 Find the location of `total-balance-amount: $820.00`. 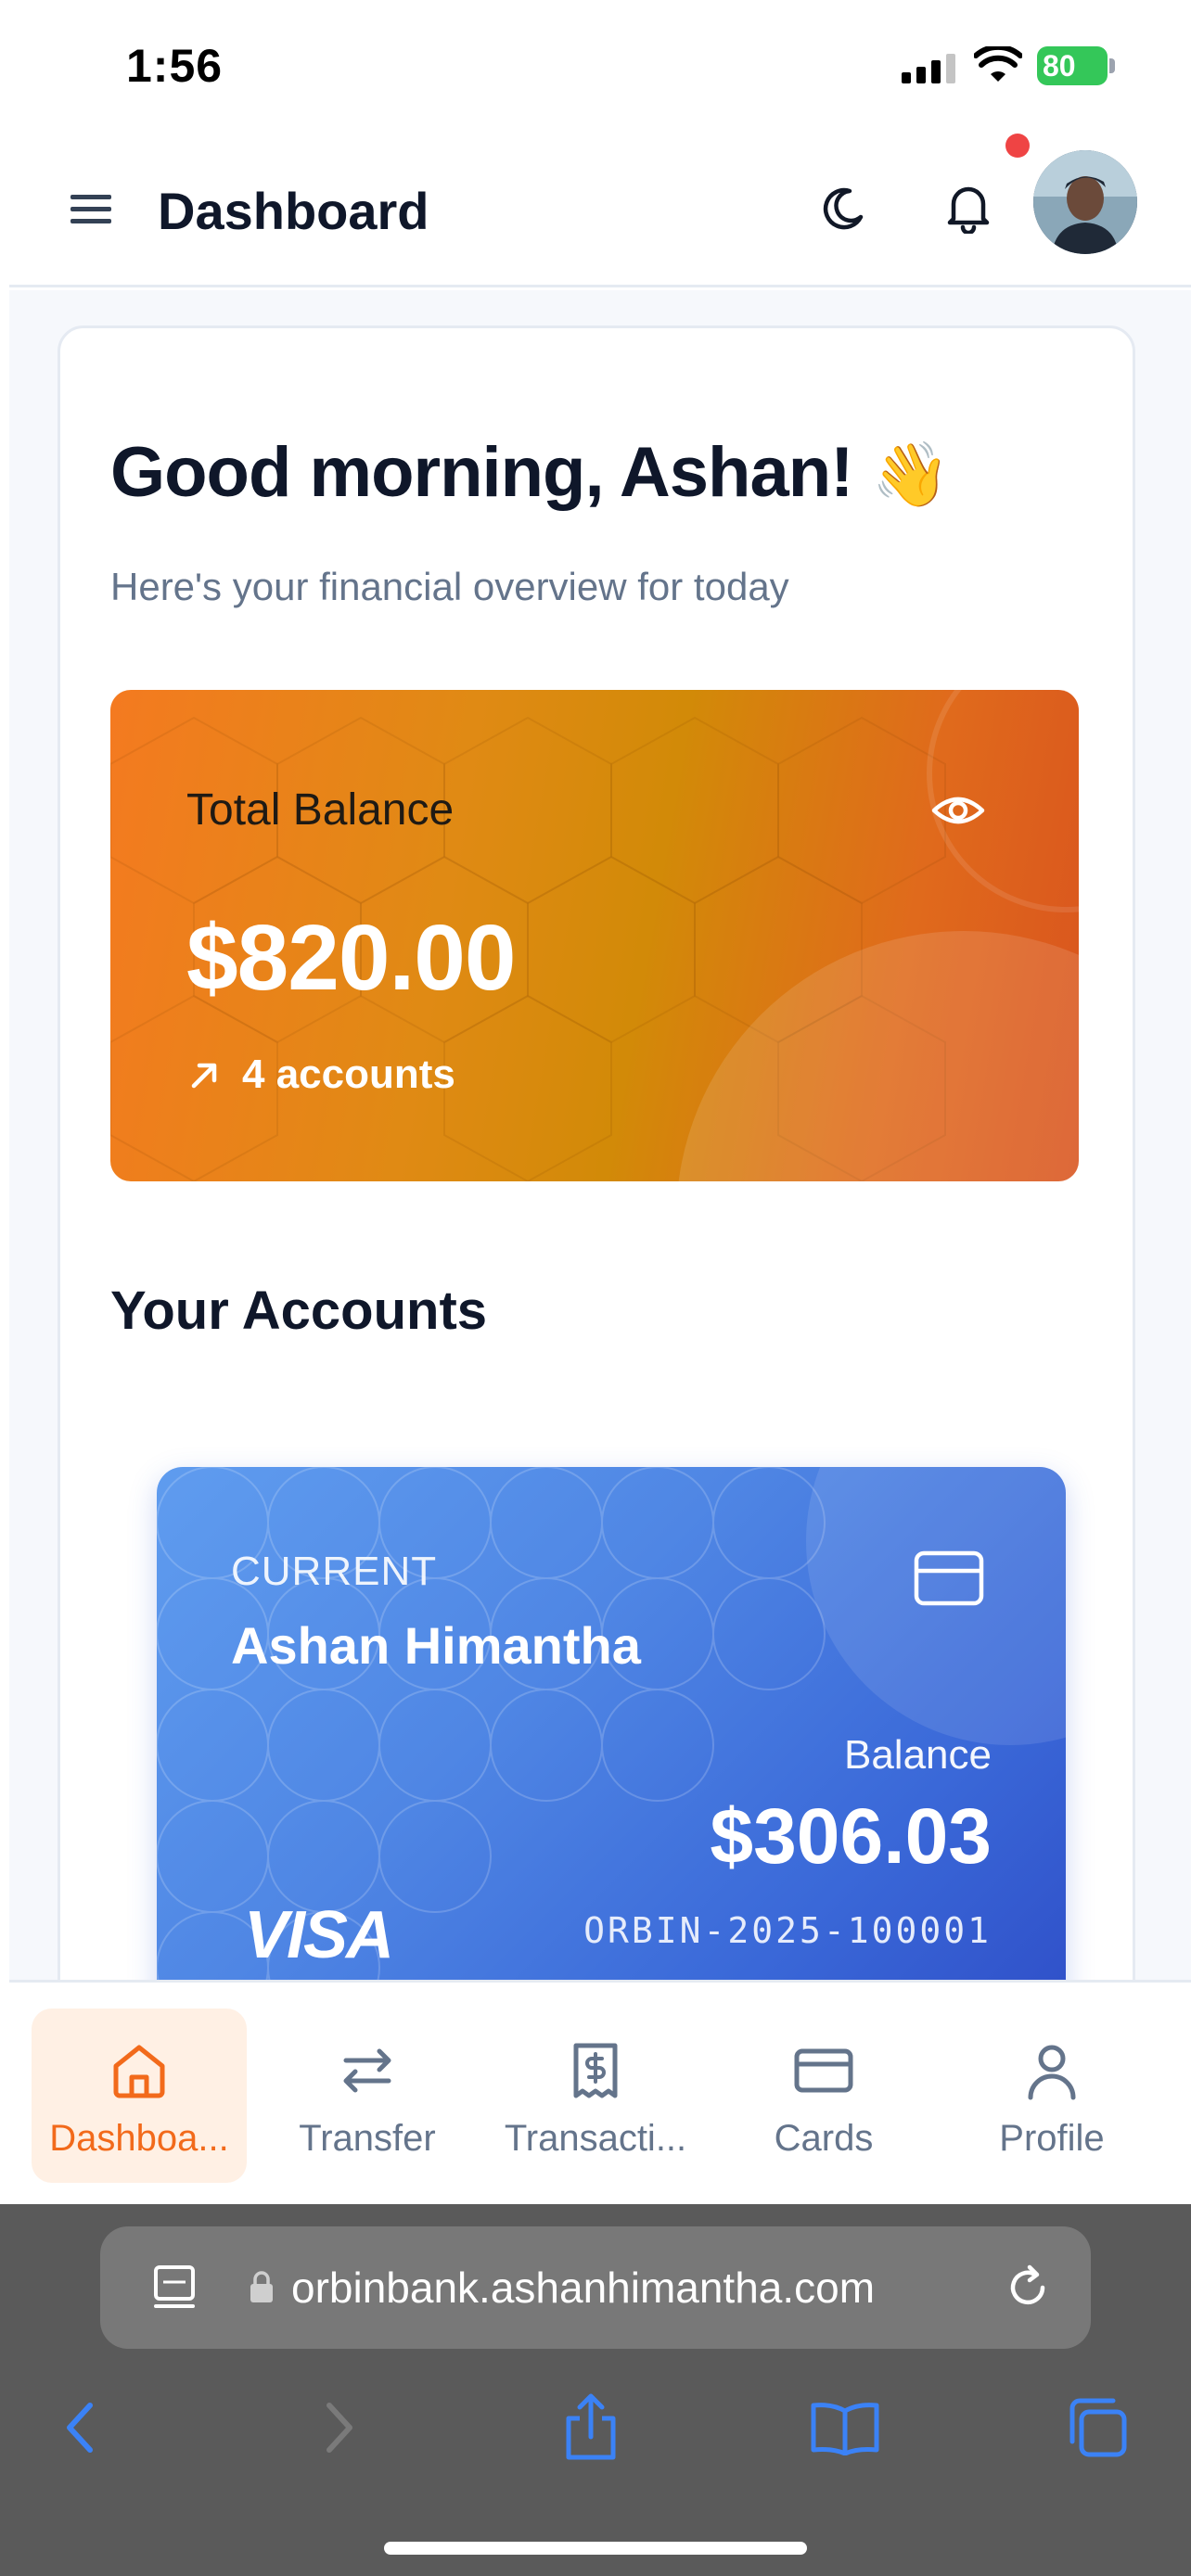

total-balance-amount: $820.00 is located at coordinates (351, 958).